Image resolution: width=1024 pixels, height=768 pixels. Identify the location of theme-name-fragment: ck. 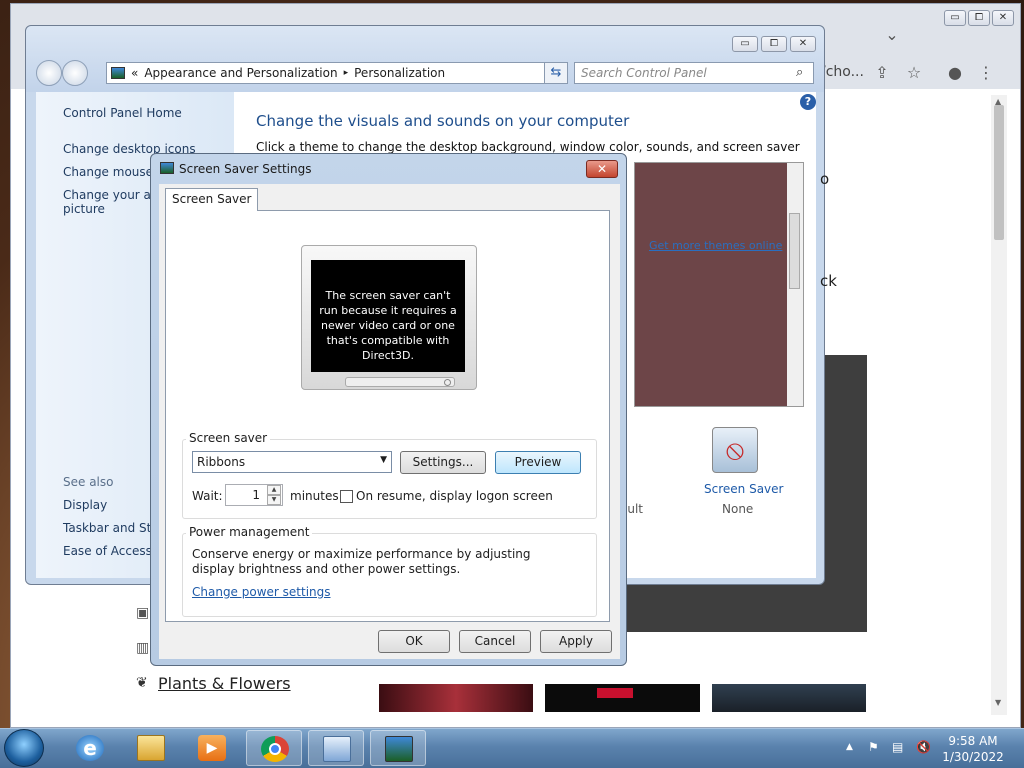
(828, 281).